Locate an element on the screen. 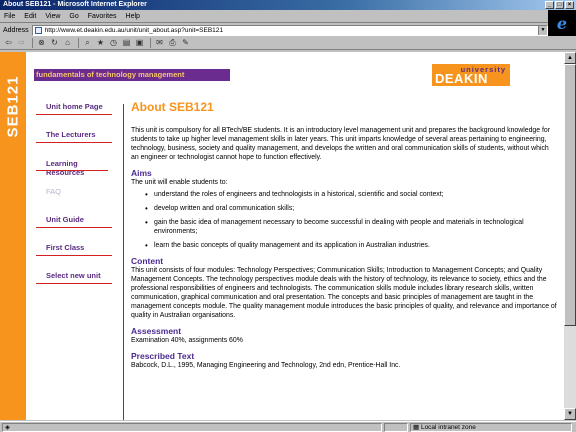 The height and width of the screenshot is (432, 576). nav-label: The Lecturers is located at coordinates (71, 134).